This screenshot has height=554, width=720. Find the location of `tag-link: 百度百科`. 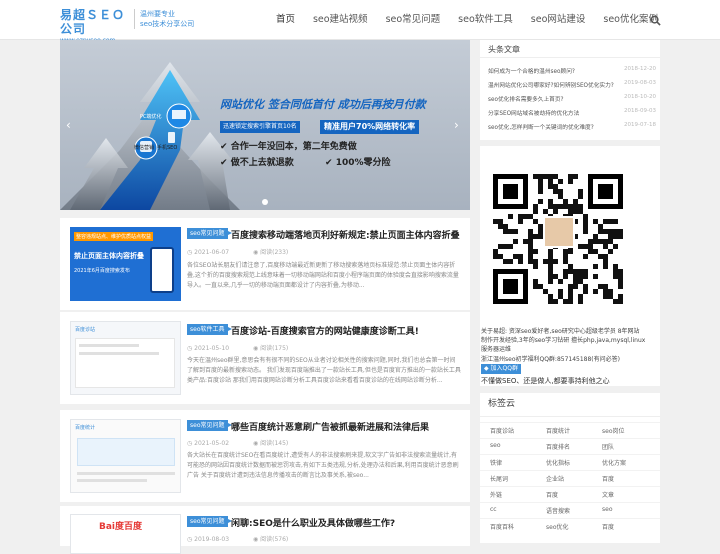

tag-link: 百度百科 is located at coordinates (502, 526).